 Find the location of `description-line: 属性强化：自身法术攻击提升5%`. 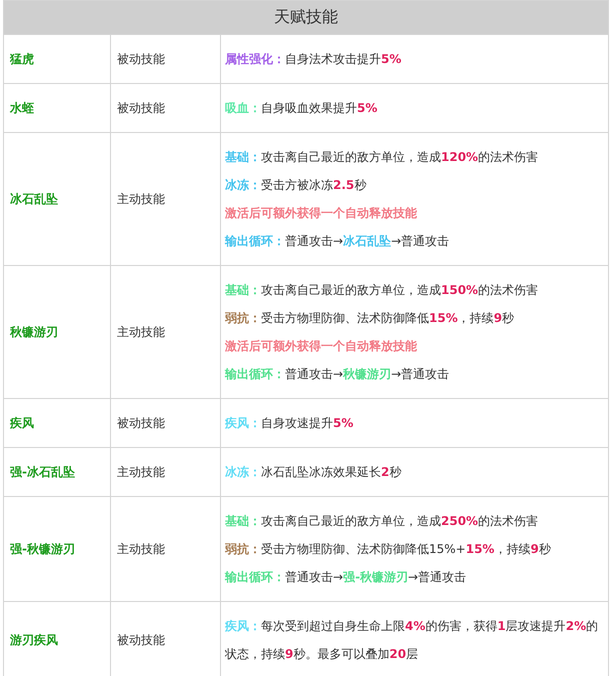

description-line: 属性强化：自身法术攻击提升5% is located at coordinates (313, 59).